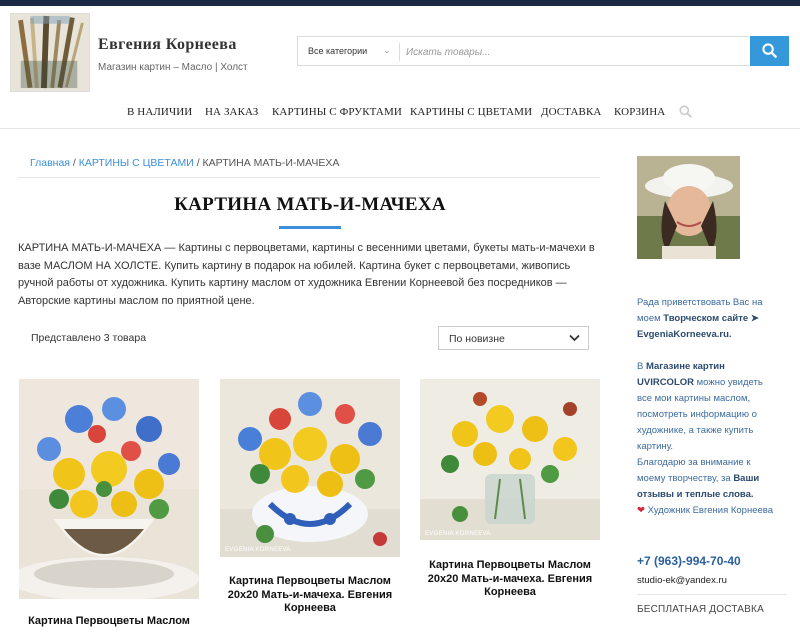 The width and height of the screenshot is (800, 637). I want to click on product-title: Картина Первоцветы Маслом, so click(109, 622).